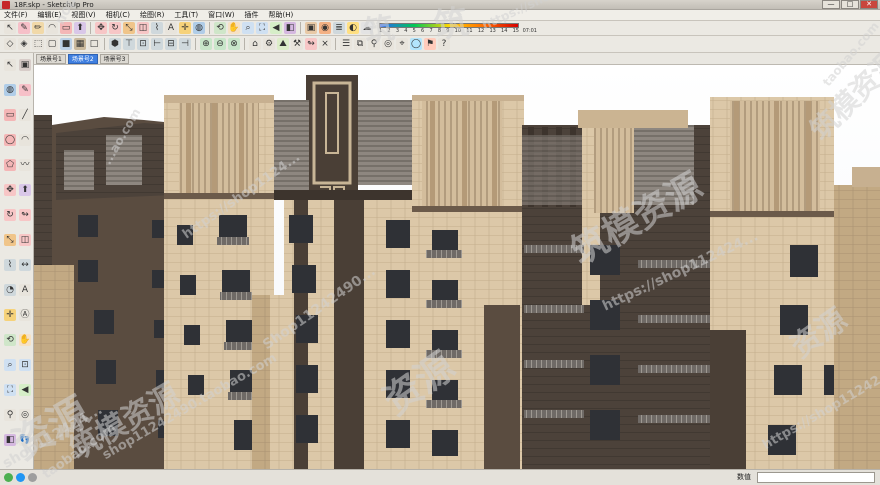 This screenshot has height=485, width=880. What do you see at coordinates (143, 44) in the screenshot?
I see `view-front-button: ⊡` at bounding box center [143, 44].